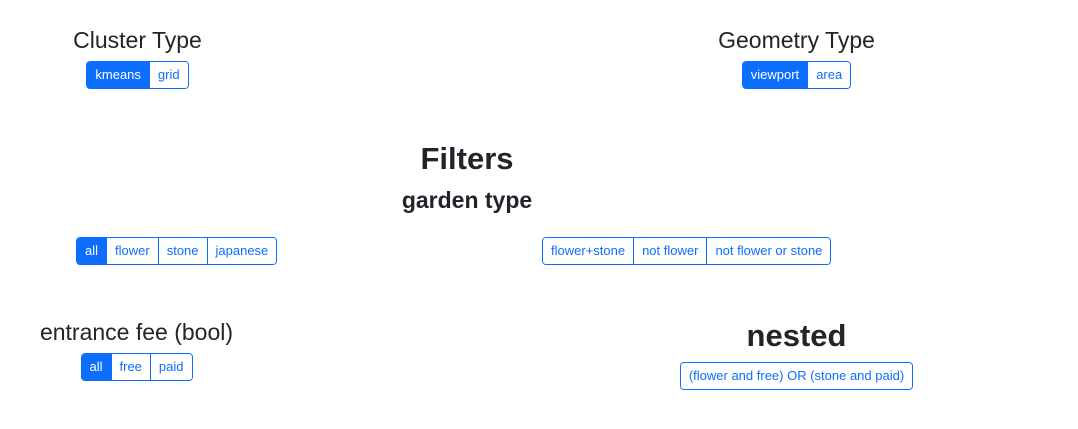 The image size is (1078, 429). Describe the element at coordinates (796, 57) in the screenshot. I see `geometry-type-section: Geometry Type viewport area` at that location.